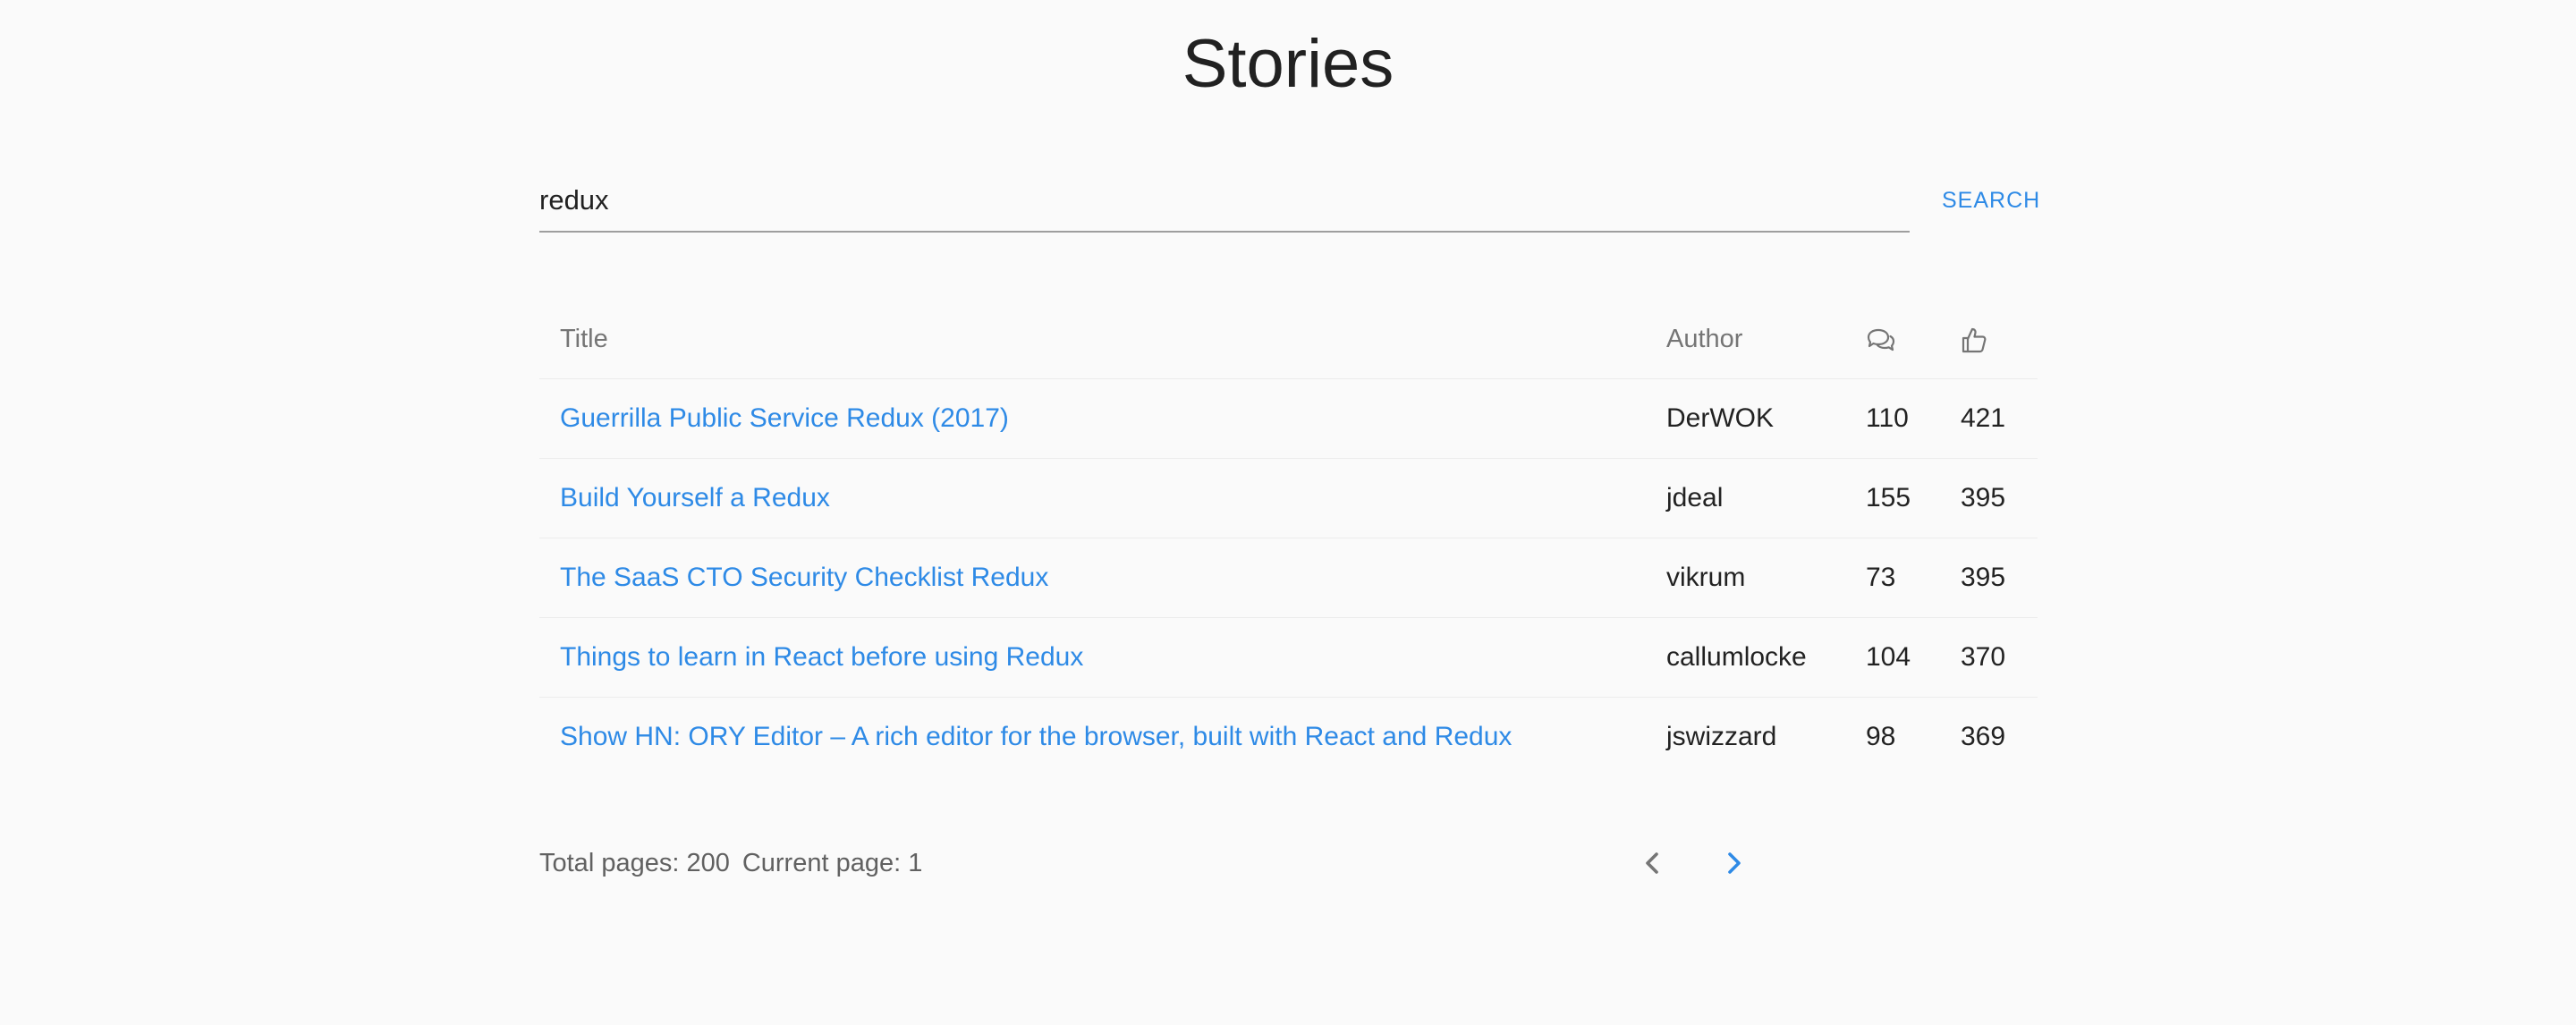  Describe the element at coordinates (1704, 339) in the screenshot. I see `column-header-author: Author` at that location.